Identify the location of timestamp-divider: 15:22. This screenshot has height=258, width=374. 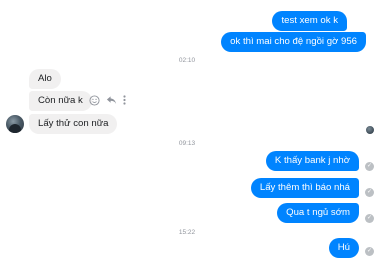
(187, 232).